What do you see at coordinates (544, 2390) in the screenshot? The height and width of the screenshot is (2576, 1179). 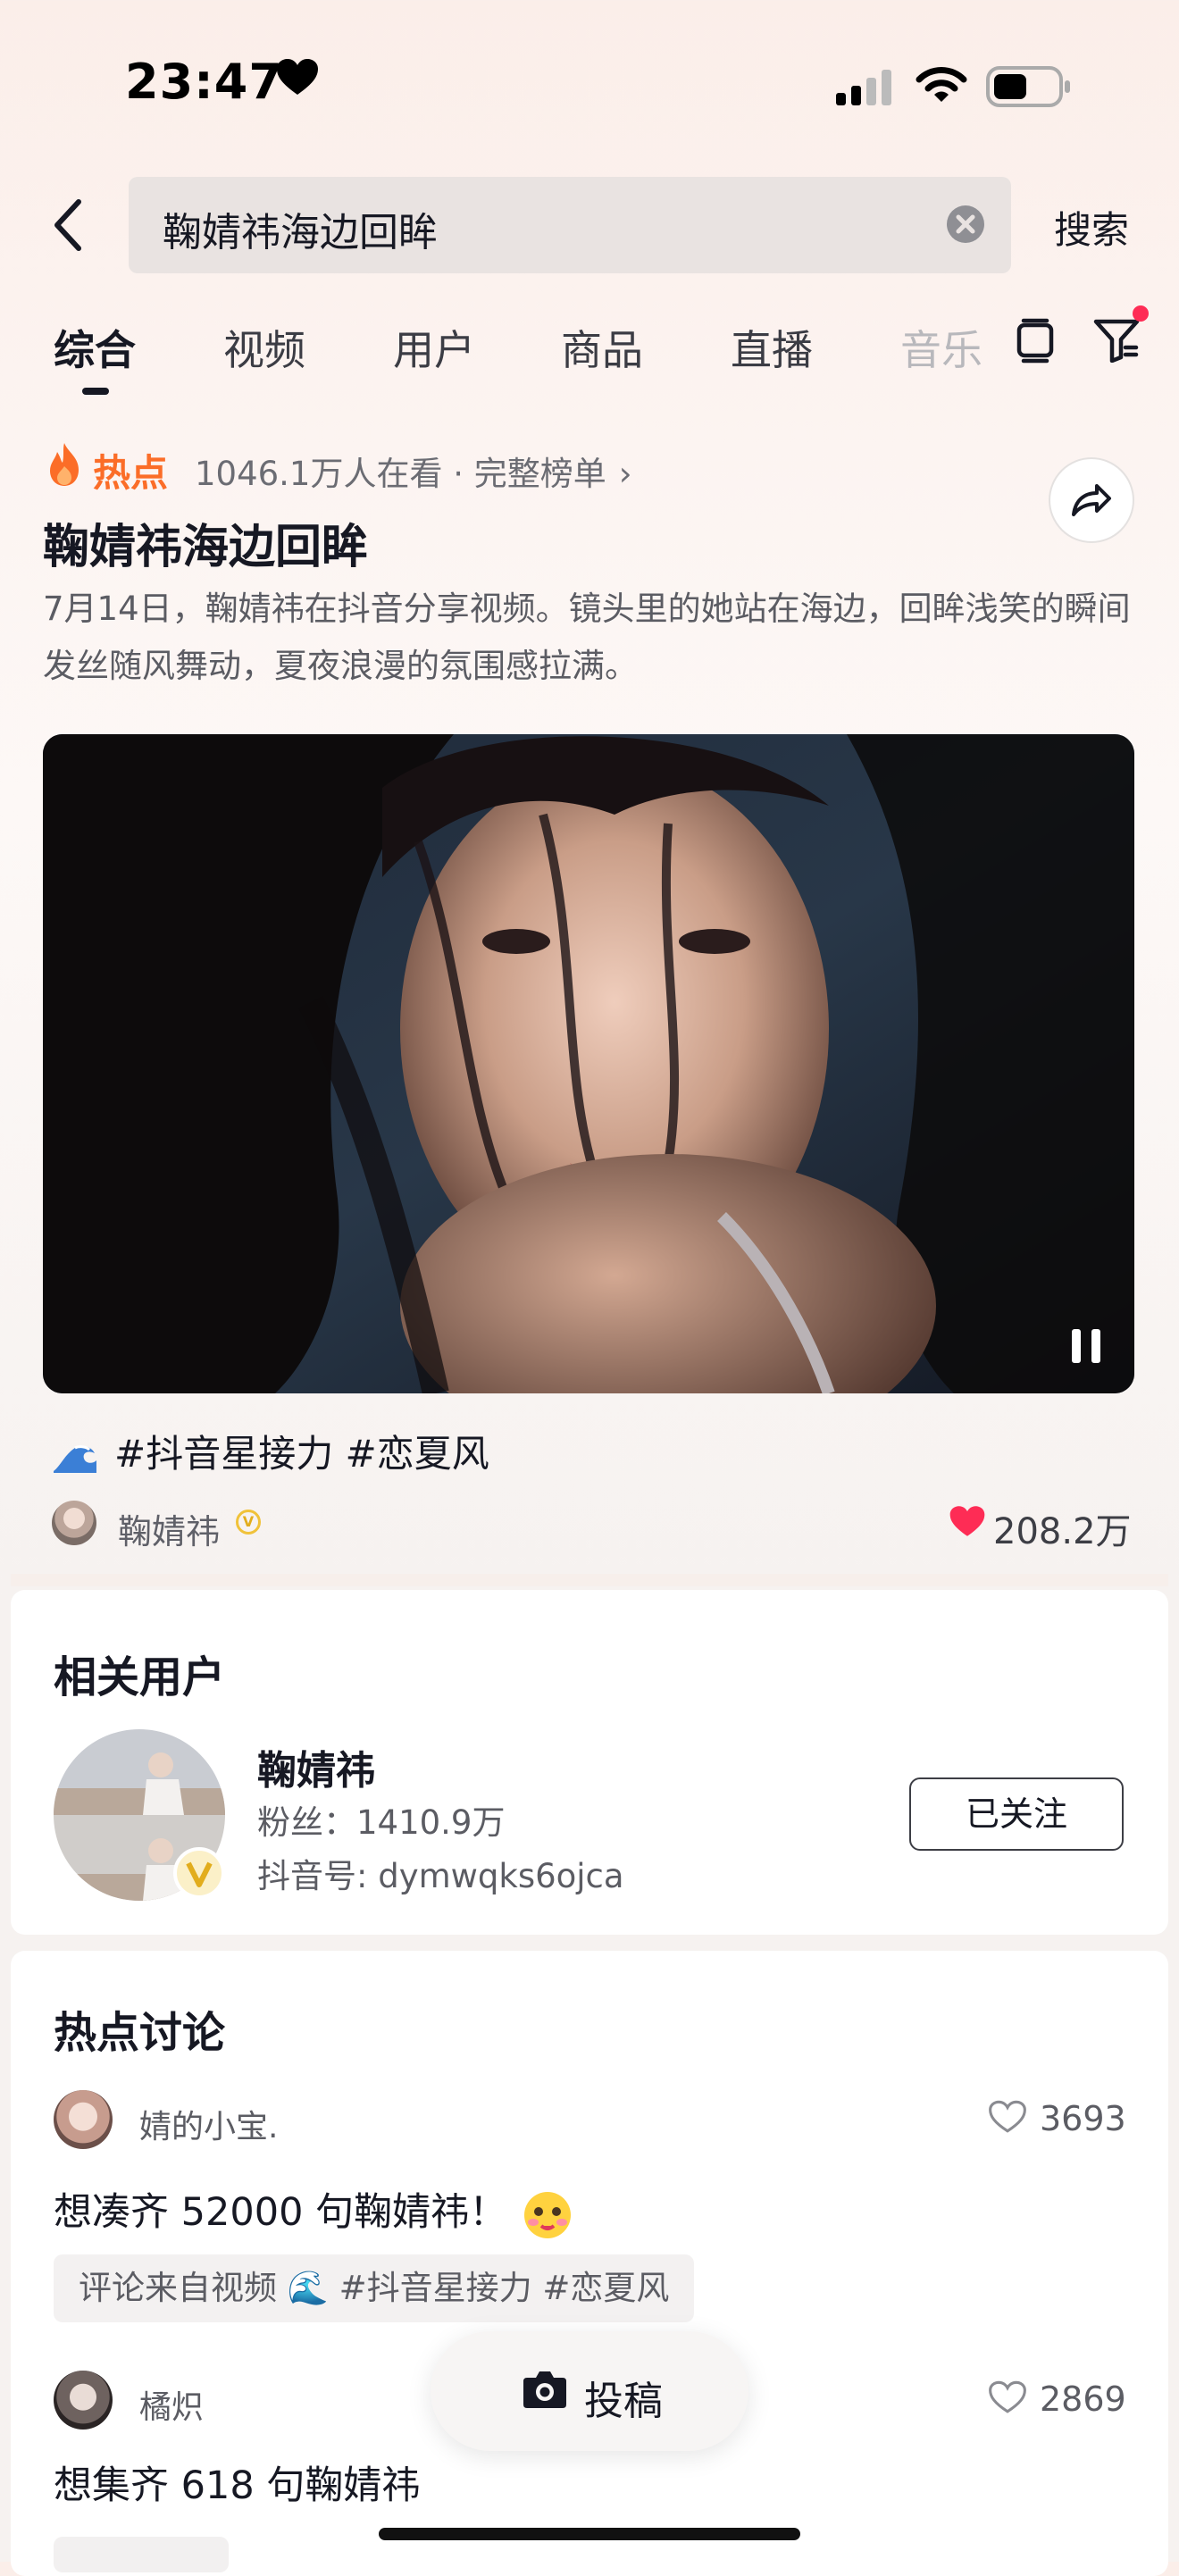 I see `camera-icon` at bounding box center [544, 2390].